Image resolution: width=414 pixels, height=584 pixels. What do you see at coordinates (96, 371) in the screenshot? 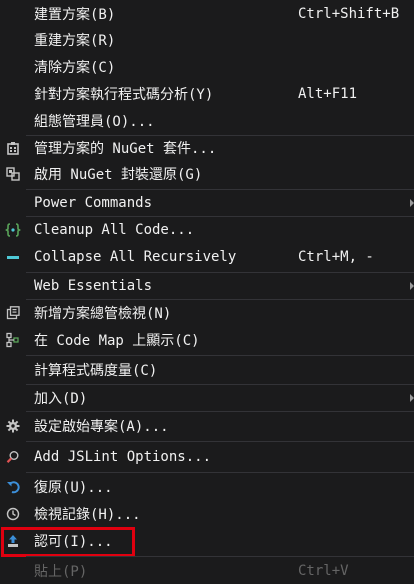
I see `calculate-code-metrics-label: 計算程式碼度量(C)` at bounding box center [96, 371].